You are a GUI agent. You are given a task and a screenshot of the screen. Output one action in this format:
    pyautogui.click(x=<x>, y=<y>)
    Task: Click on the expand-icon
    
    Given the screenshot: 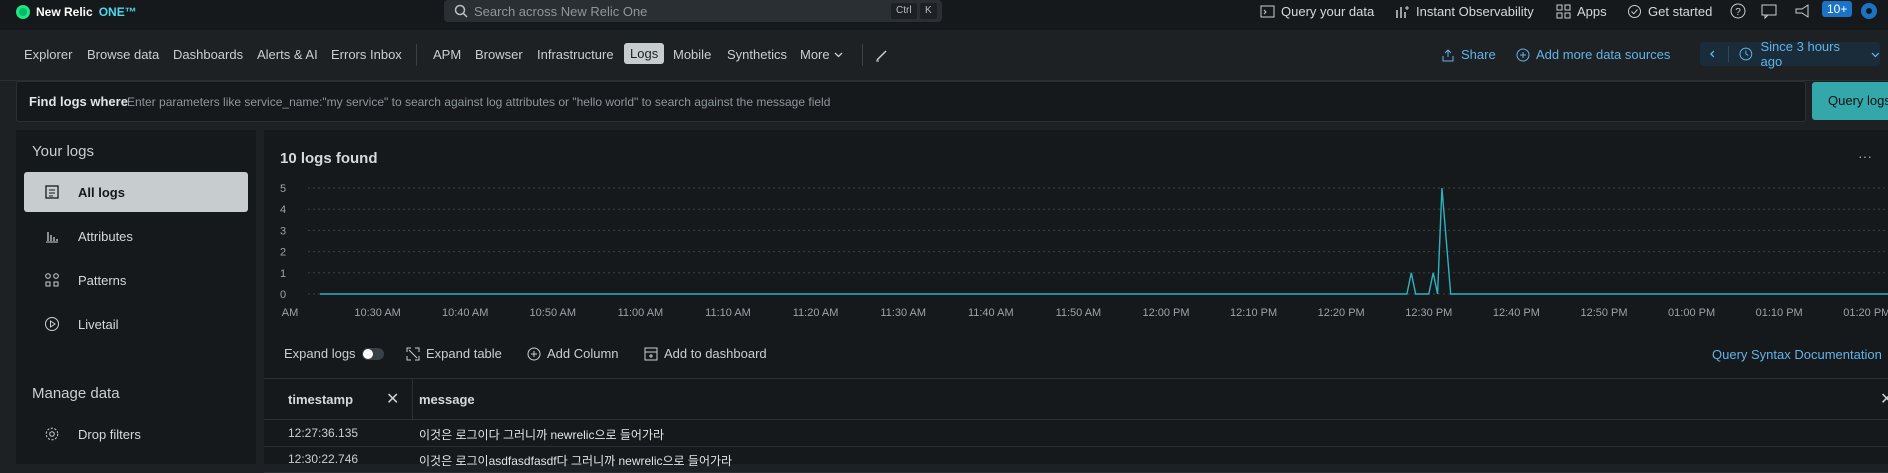 What is the action you would take?
    pyautogui.click(x=413, y=353)
    